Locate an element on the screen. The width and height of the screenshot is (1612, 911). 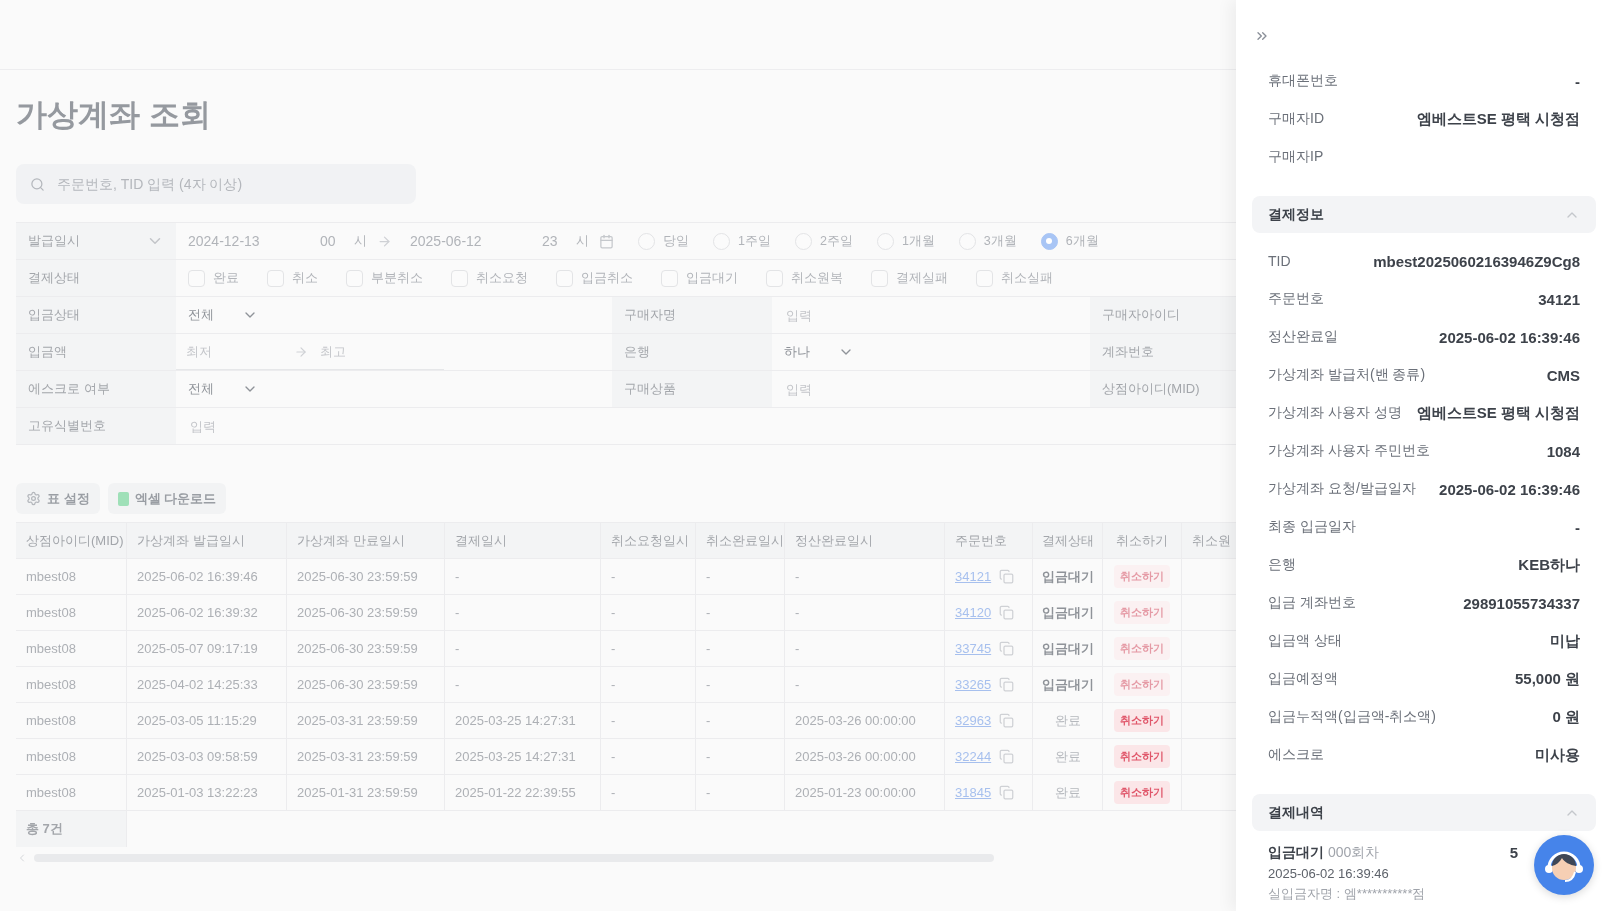
filter-label: 입금액 is located at coordinates (47, 352).